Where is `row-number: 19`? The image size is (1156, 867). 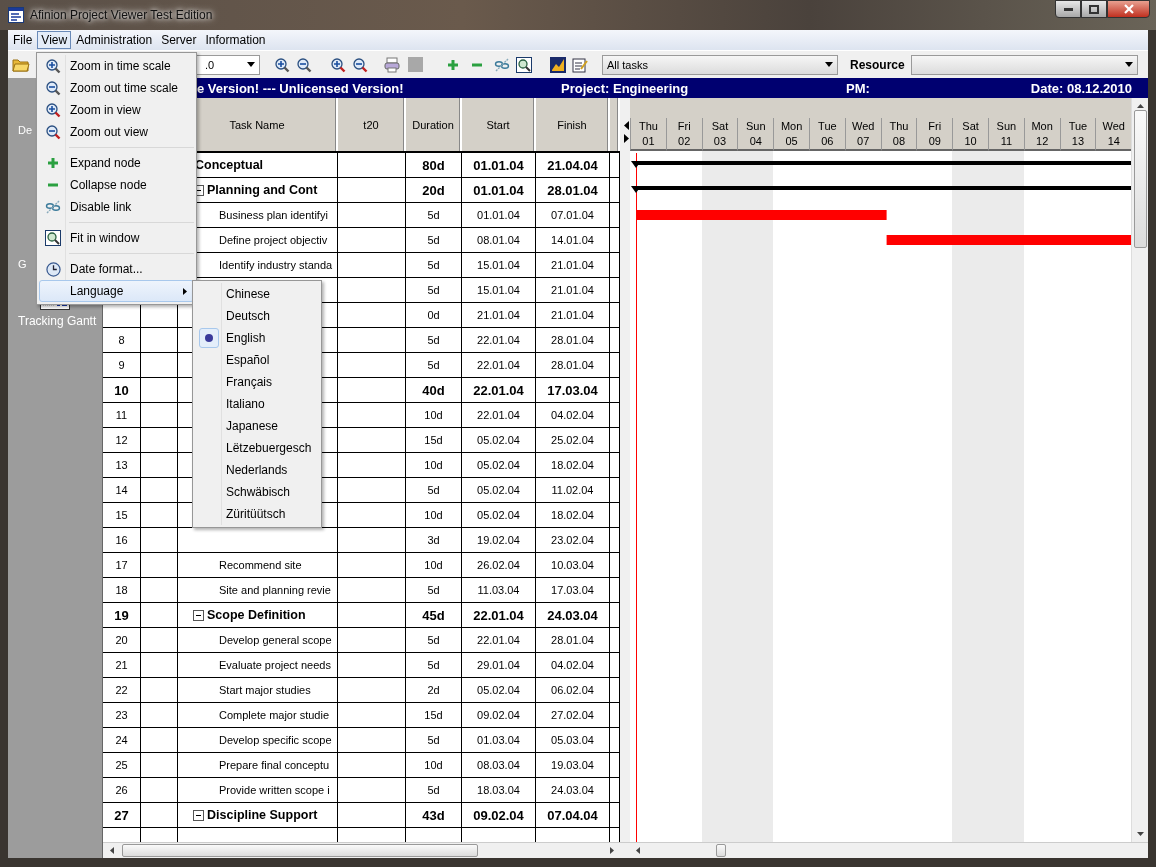 row-number: 19 is located at coordinates (122, 615).